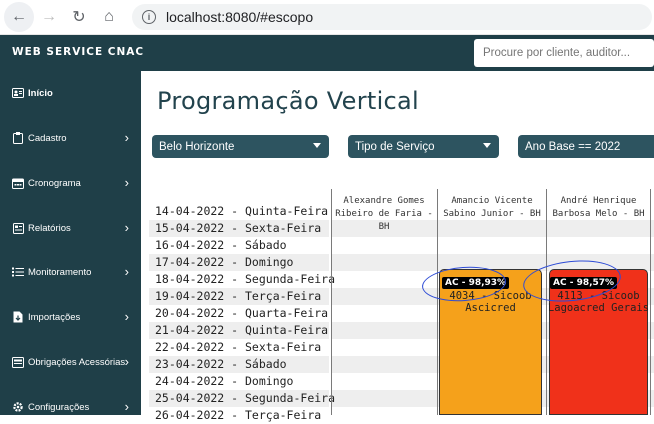  What do you see at coordinates (239, 262) in the screenshot?
I see `date-row: 17-04-2022 - Domingo` at bounding box center [239, 262].